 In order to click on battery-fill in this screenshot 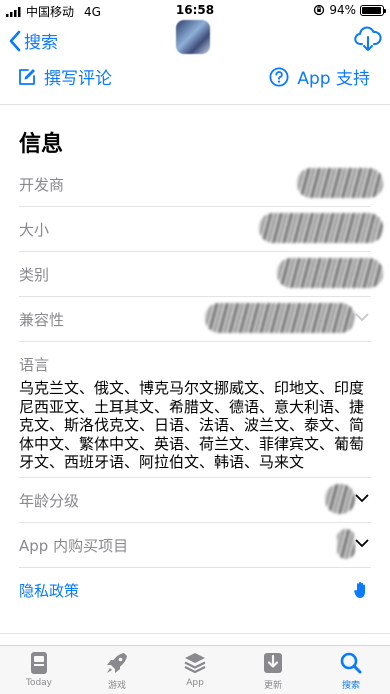, I will do `click(371, 10)`.